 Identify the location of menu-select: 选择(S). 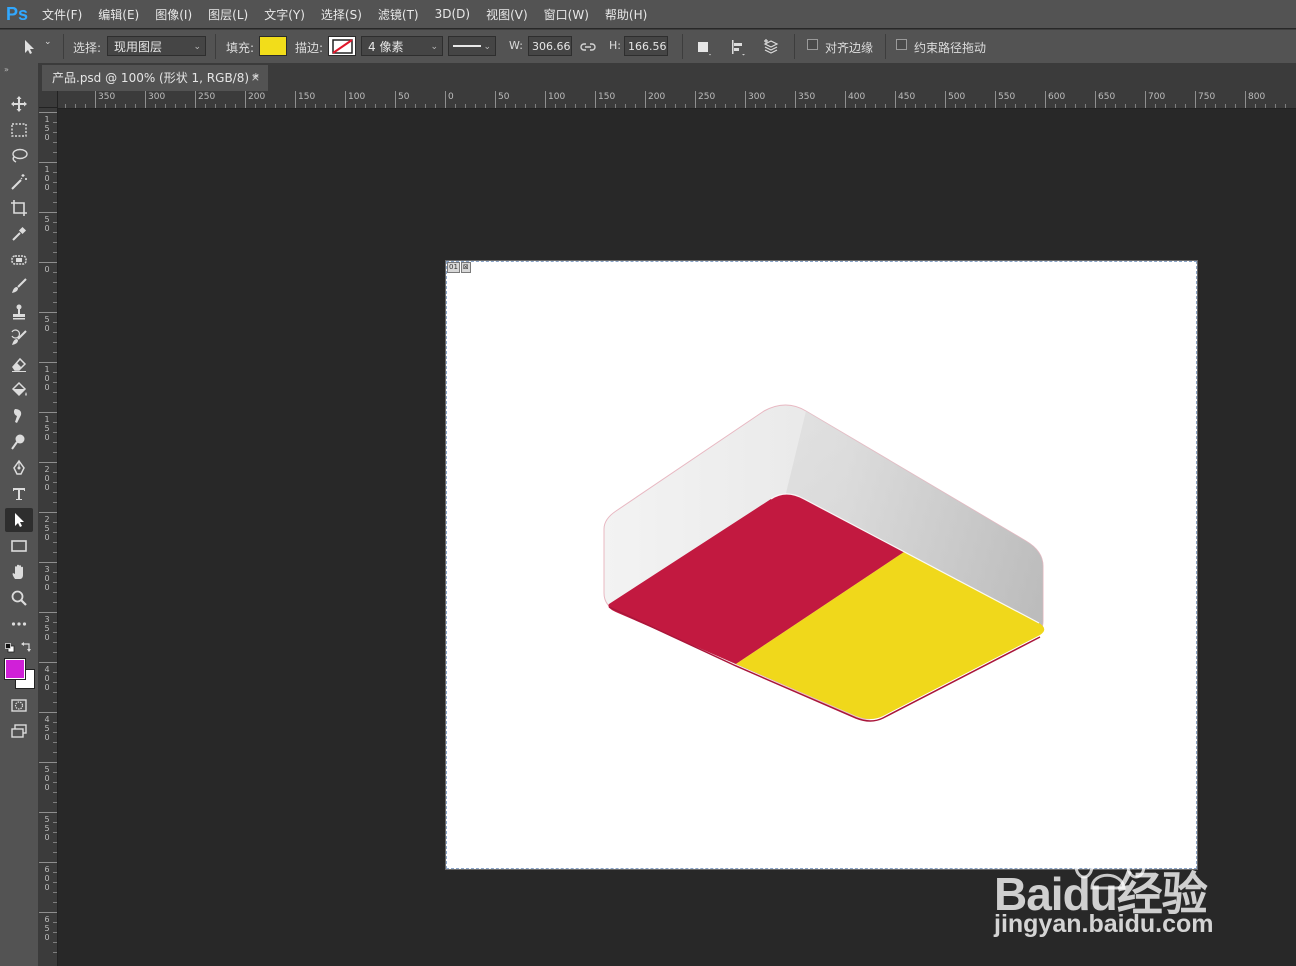
(341, 14).